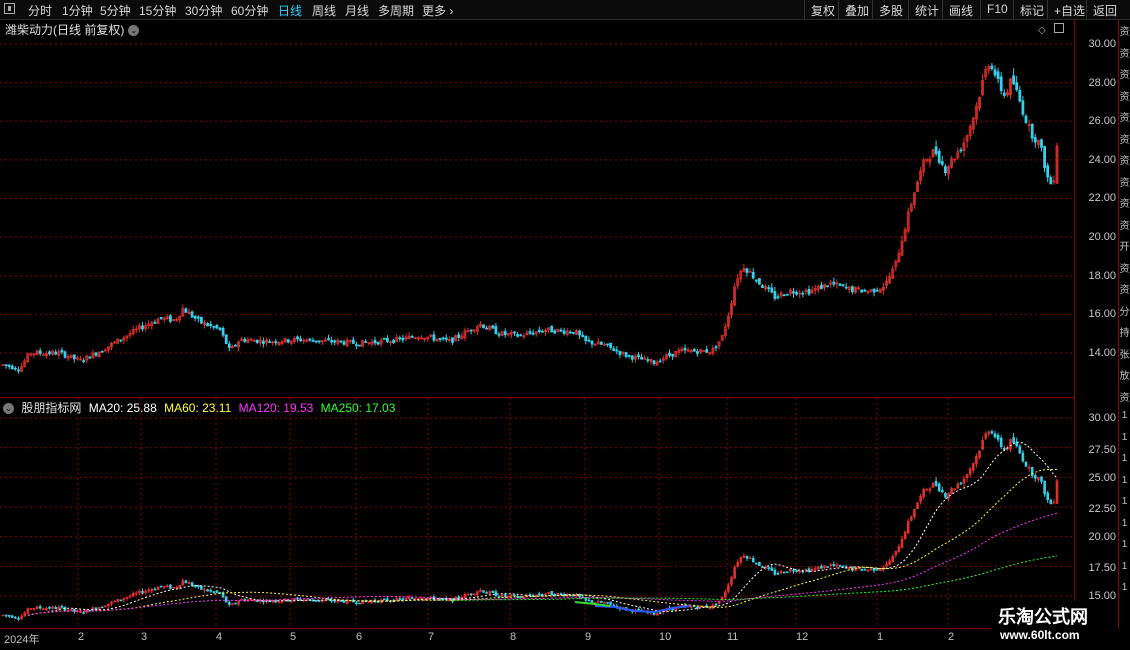  I want to click on stock-title: 潍柴动力(日线 前复权) ⌄, so click(72, 29).